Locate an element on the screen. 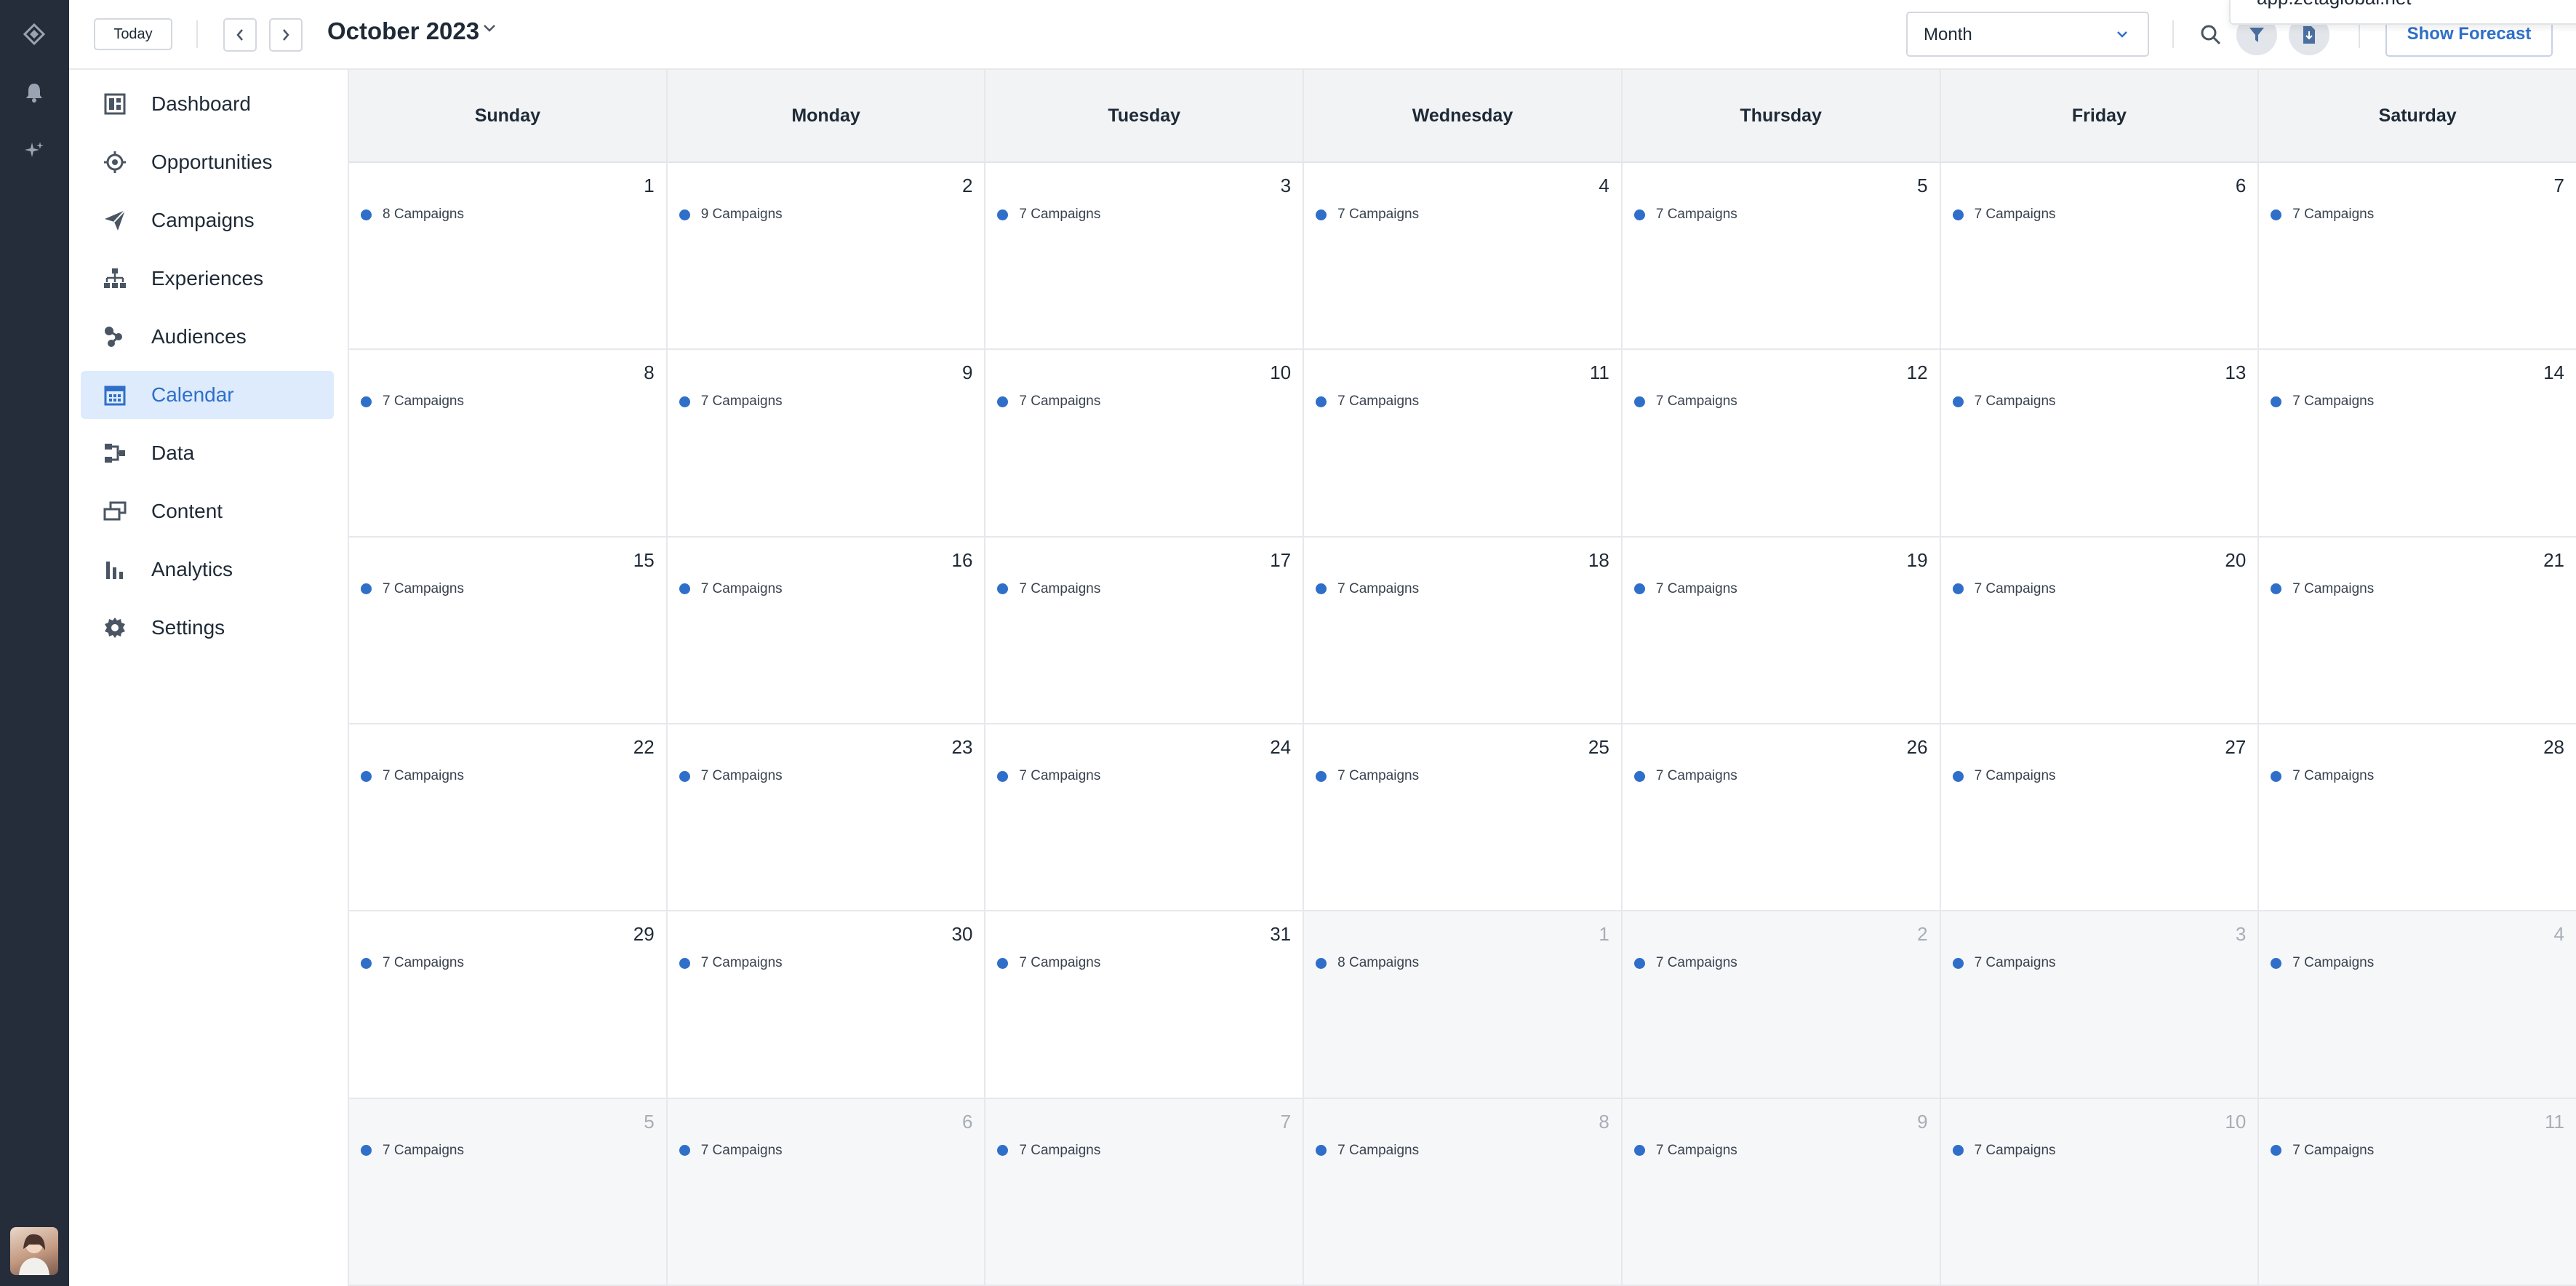 Image resolution: width=2576 pixels, height=1286 pixels. calendar-day-cell: 19 7 Campaigns is located at coordinates (1781, 630).